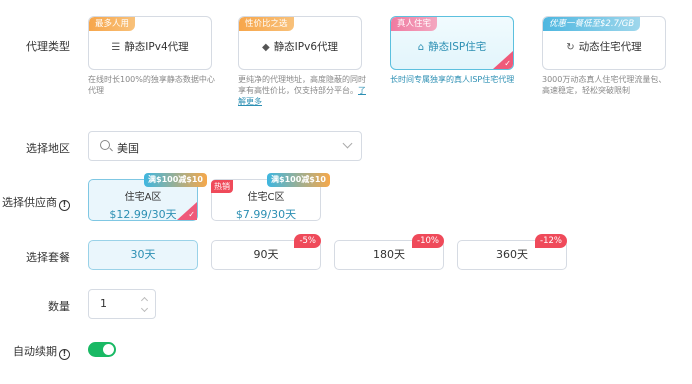 This screenshot has height=384, width=692. I want to click on supplier-card-a: 满$100减$10 住宅A区 $12.99/30天 ✓, so click(147, 197).